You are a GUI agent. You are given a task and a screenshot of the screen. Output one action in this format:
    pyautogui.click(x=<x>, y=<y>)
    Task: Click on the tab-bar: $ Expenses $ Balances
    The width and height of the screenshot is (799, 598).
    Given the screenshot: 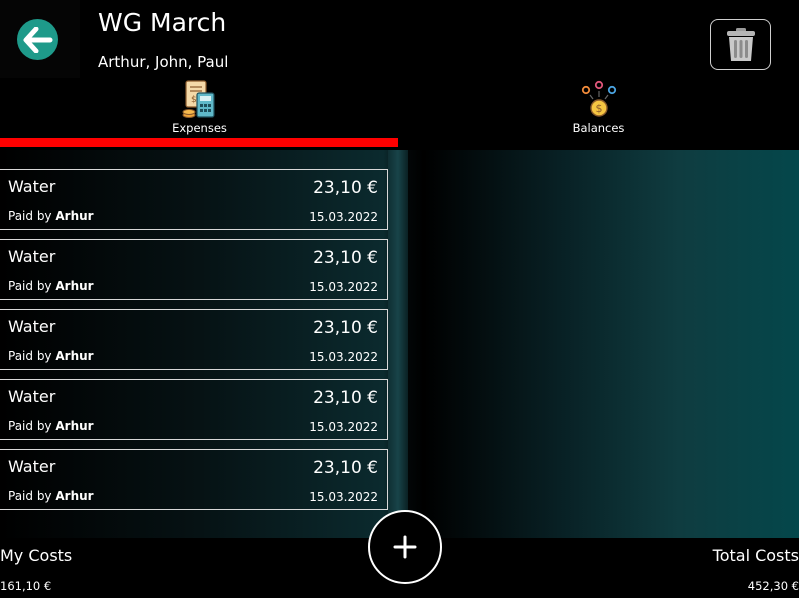 What is the action you would take?
    pyautogui.click(x=399, y=114)
    